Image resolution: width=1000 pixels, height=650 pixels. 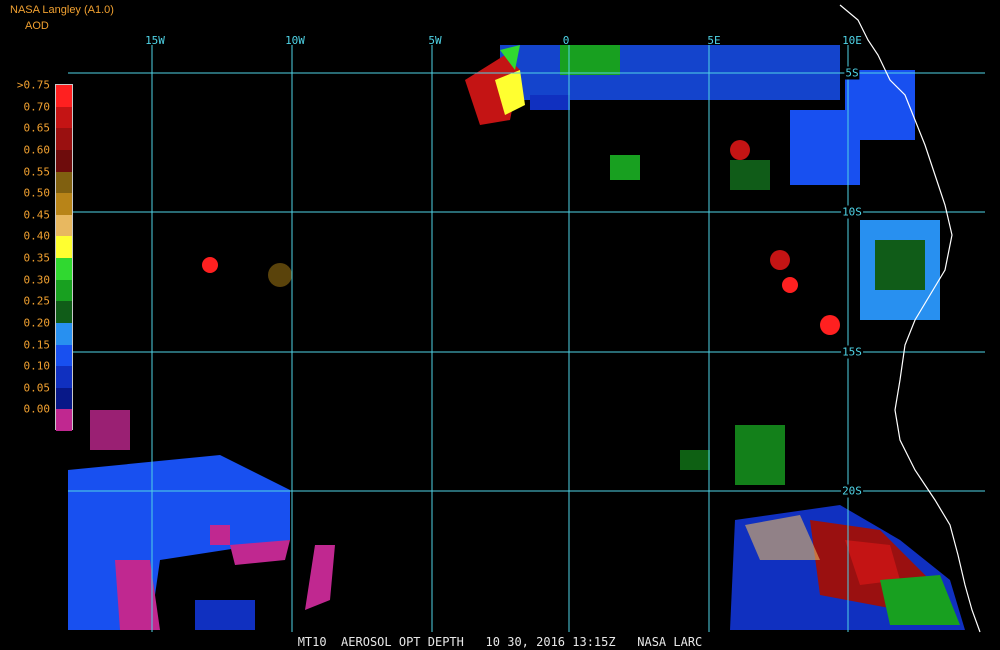 I want to click on lat-label-20s: 20S, so click(x=852, y=491).